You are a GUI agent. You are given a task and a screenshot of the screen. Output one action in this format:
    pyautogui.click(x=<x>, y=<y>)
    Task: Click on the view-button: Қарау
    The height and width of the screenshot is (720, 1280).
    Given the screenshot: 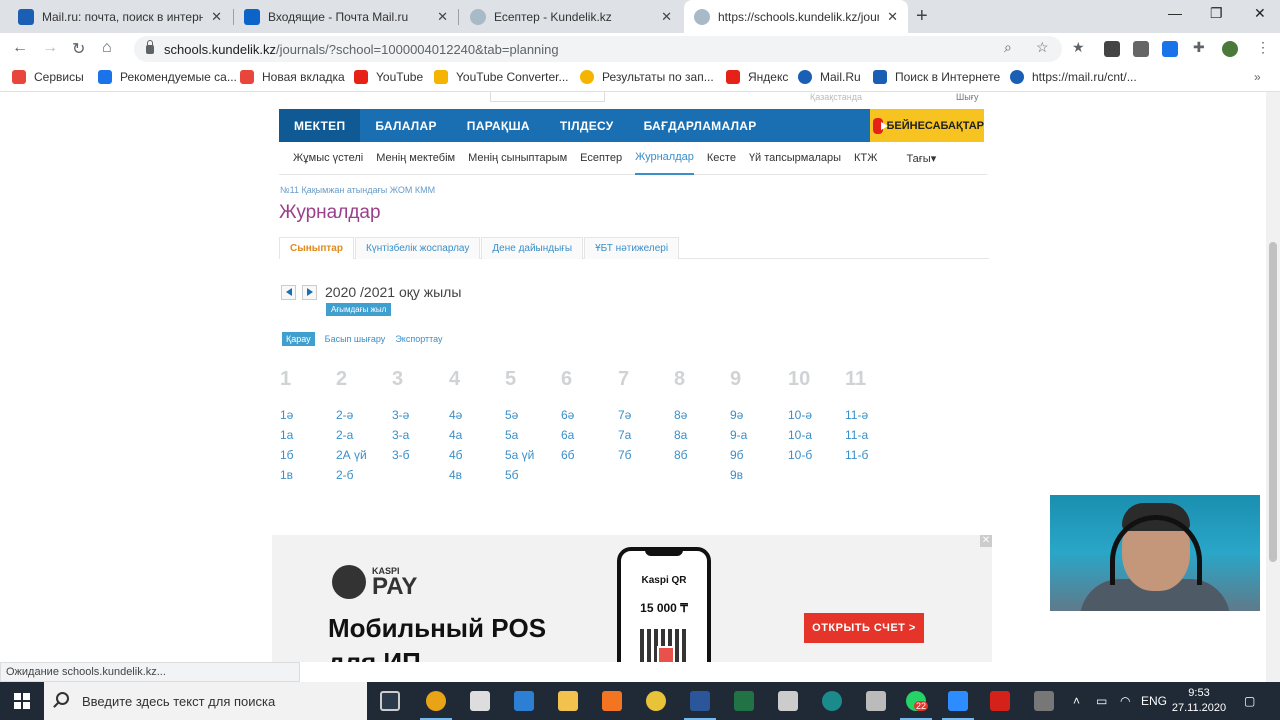 What is the action you would take?
    pyautogui.click(x=298, y=339)
    